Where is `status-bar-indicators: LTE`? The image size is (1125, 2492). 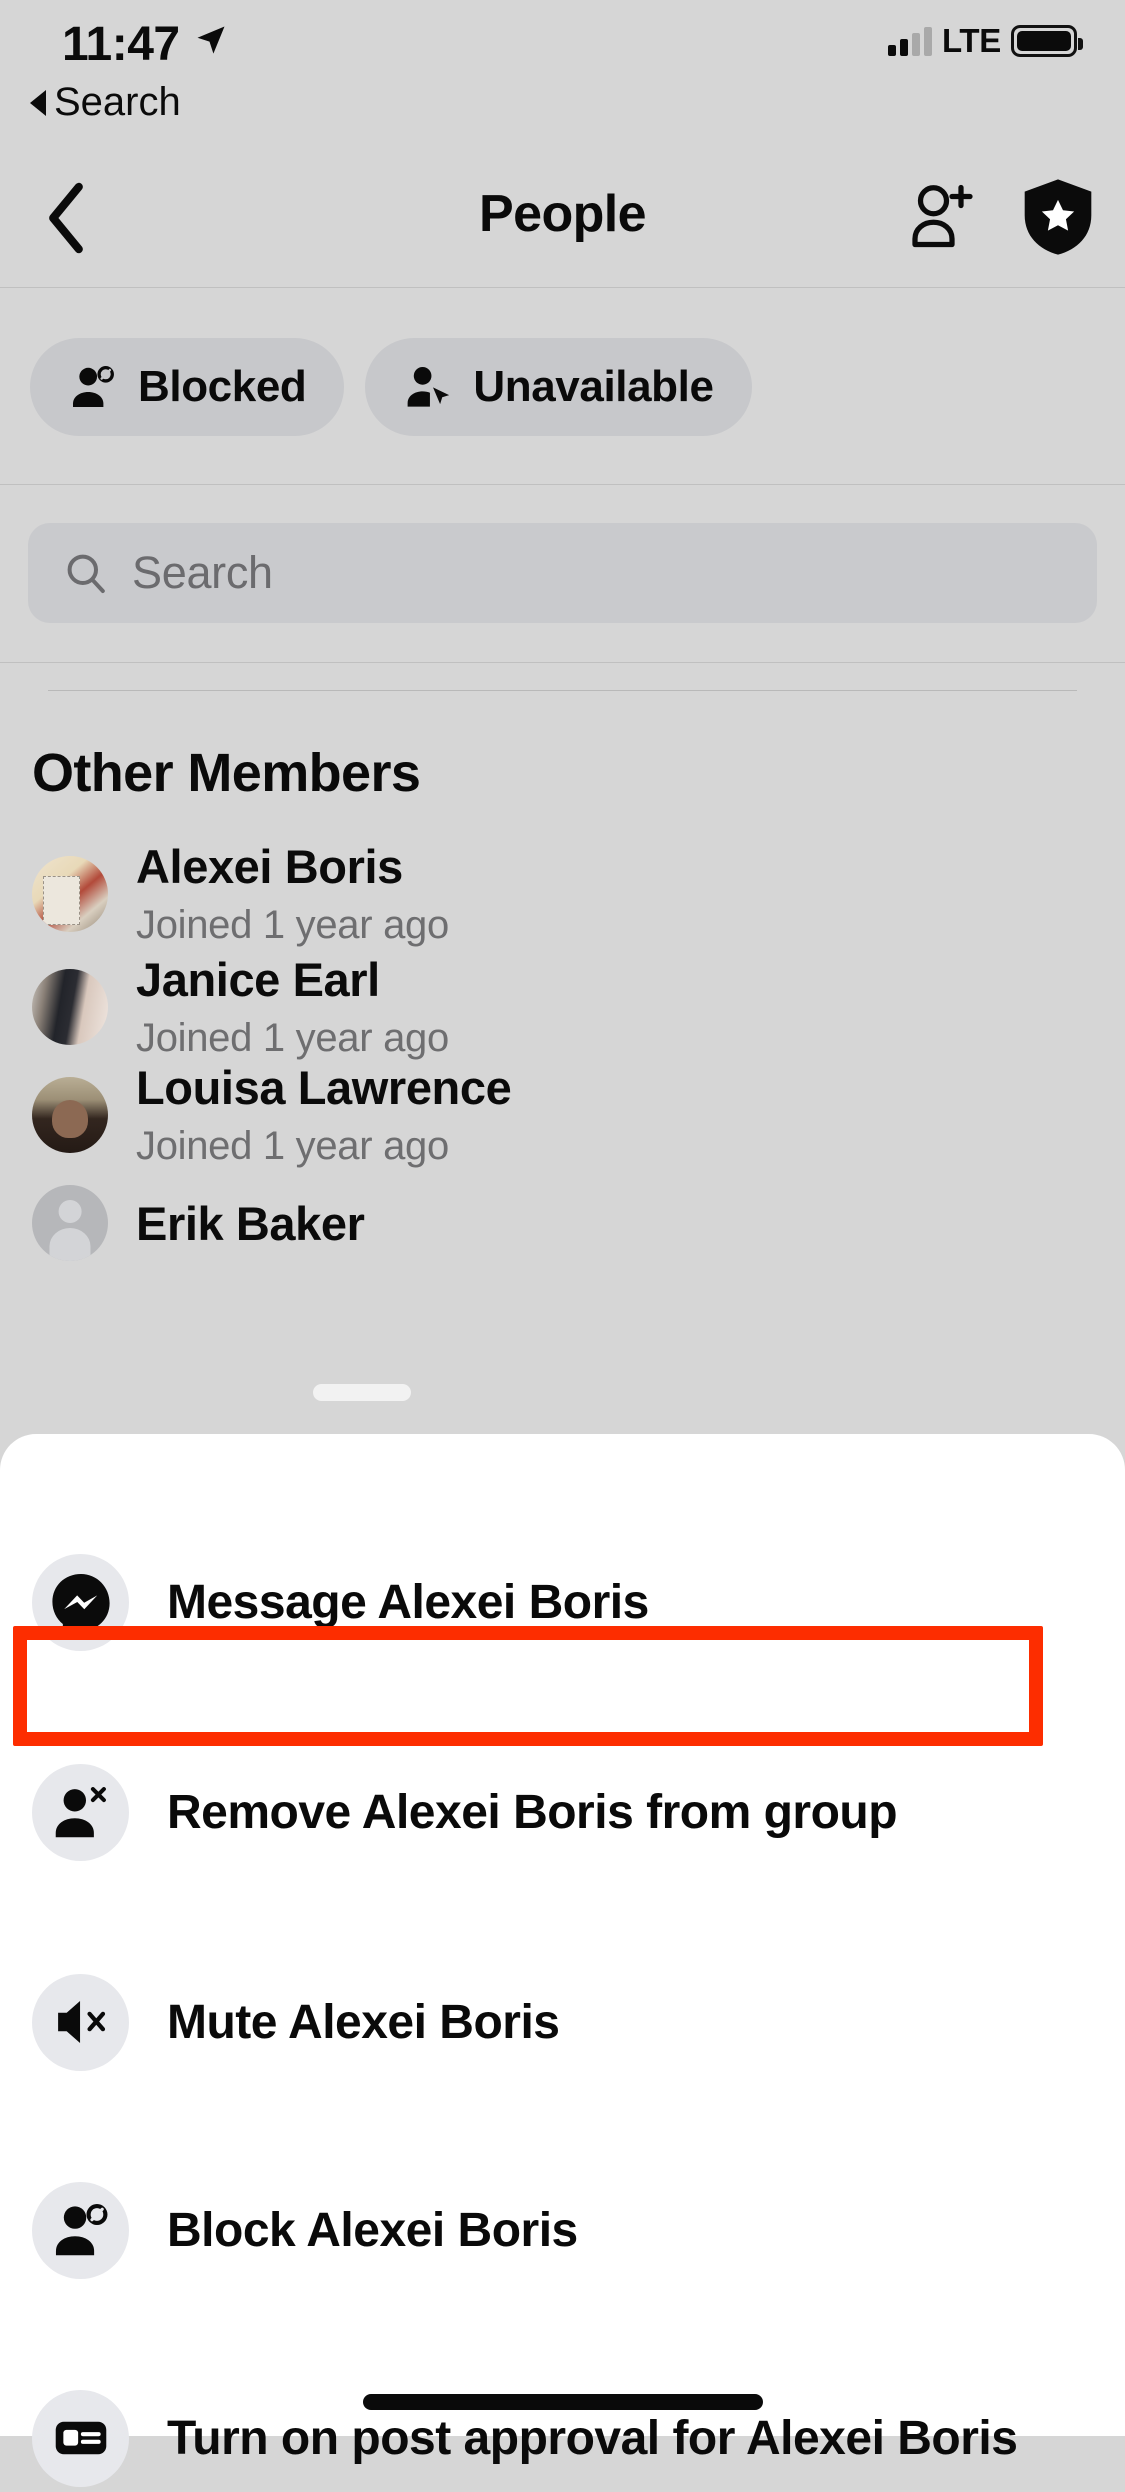
status-bar-indicators: LTE is located at coordinates (985, 41).